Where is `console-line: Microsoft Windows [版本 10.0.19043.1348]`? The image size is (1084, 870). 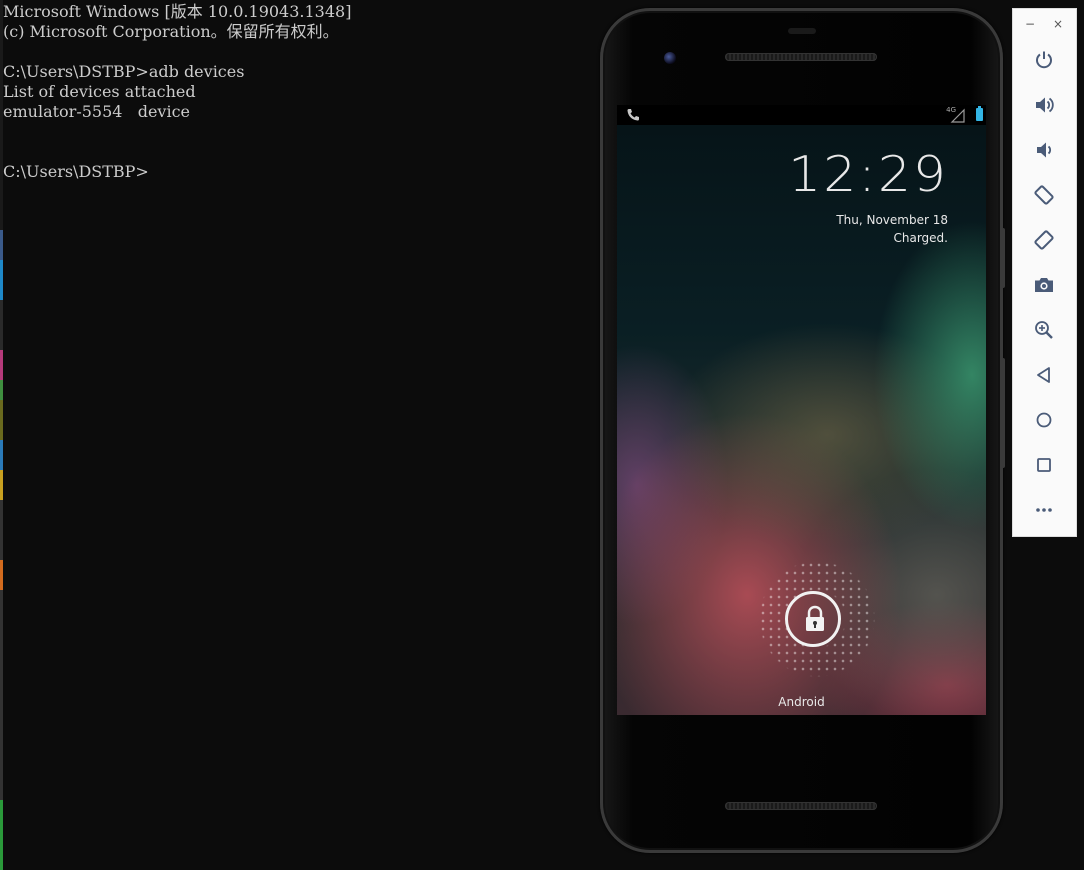 console-line: Microsoft Windows [版本 10.0.19043.1348] is located at coordinates (177, 11).